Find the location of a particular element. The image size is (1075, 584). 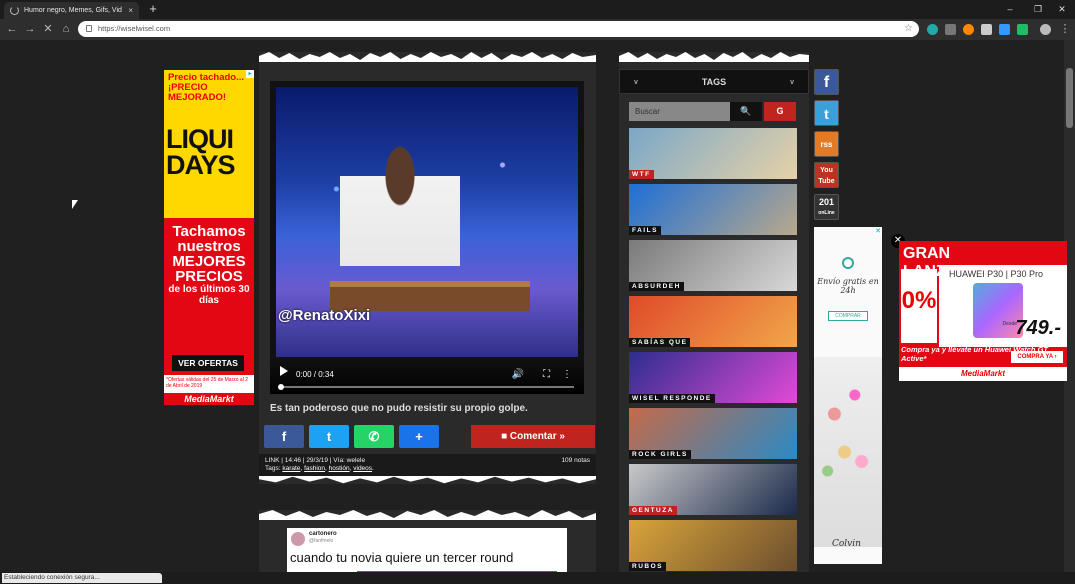

tag-card-label: WISEL RESPONDE is located at coordinates (672, 398).